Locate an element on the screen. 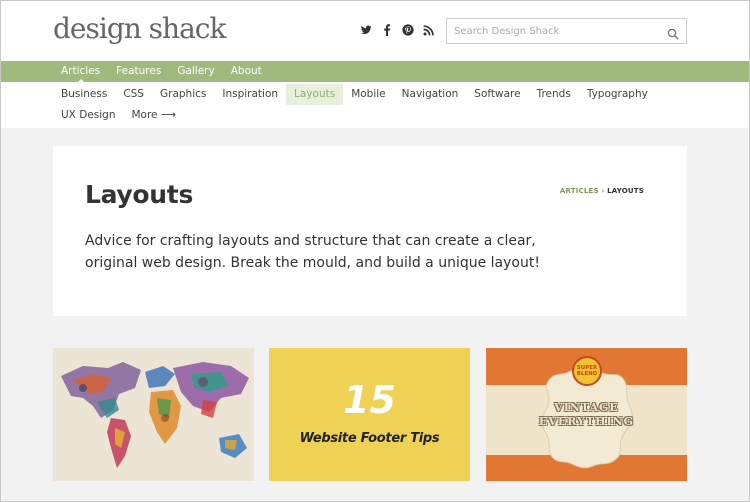  social-links is located at coordinates (397, 30).